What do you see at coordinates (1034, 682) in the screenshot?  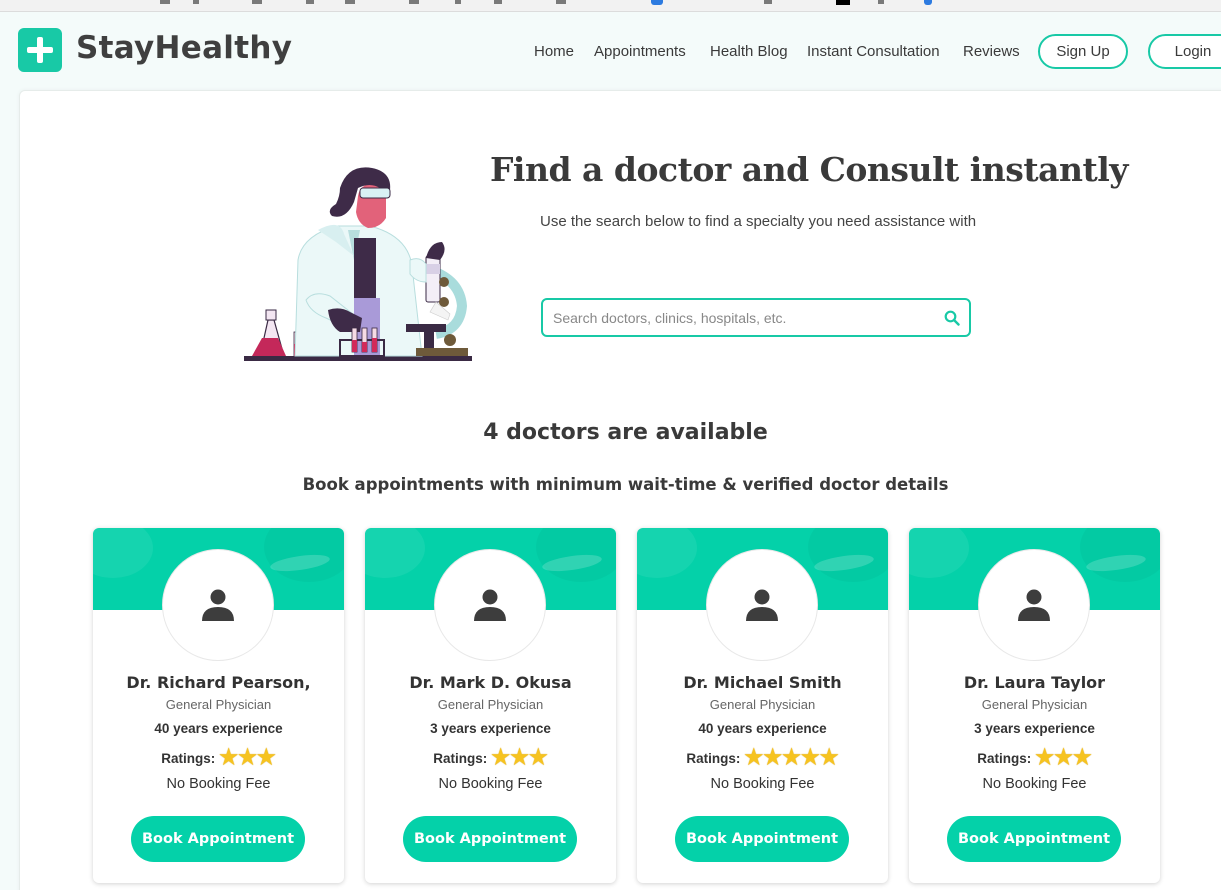 I see `doctor-name: Dr. Laura Taylor` at bounding box center [1034, 682].